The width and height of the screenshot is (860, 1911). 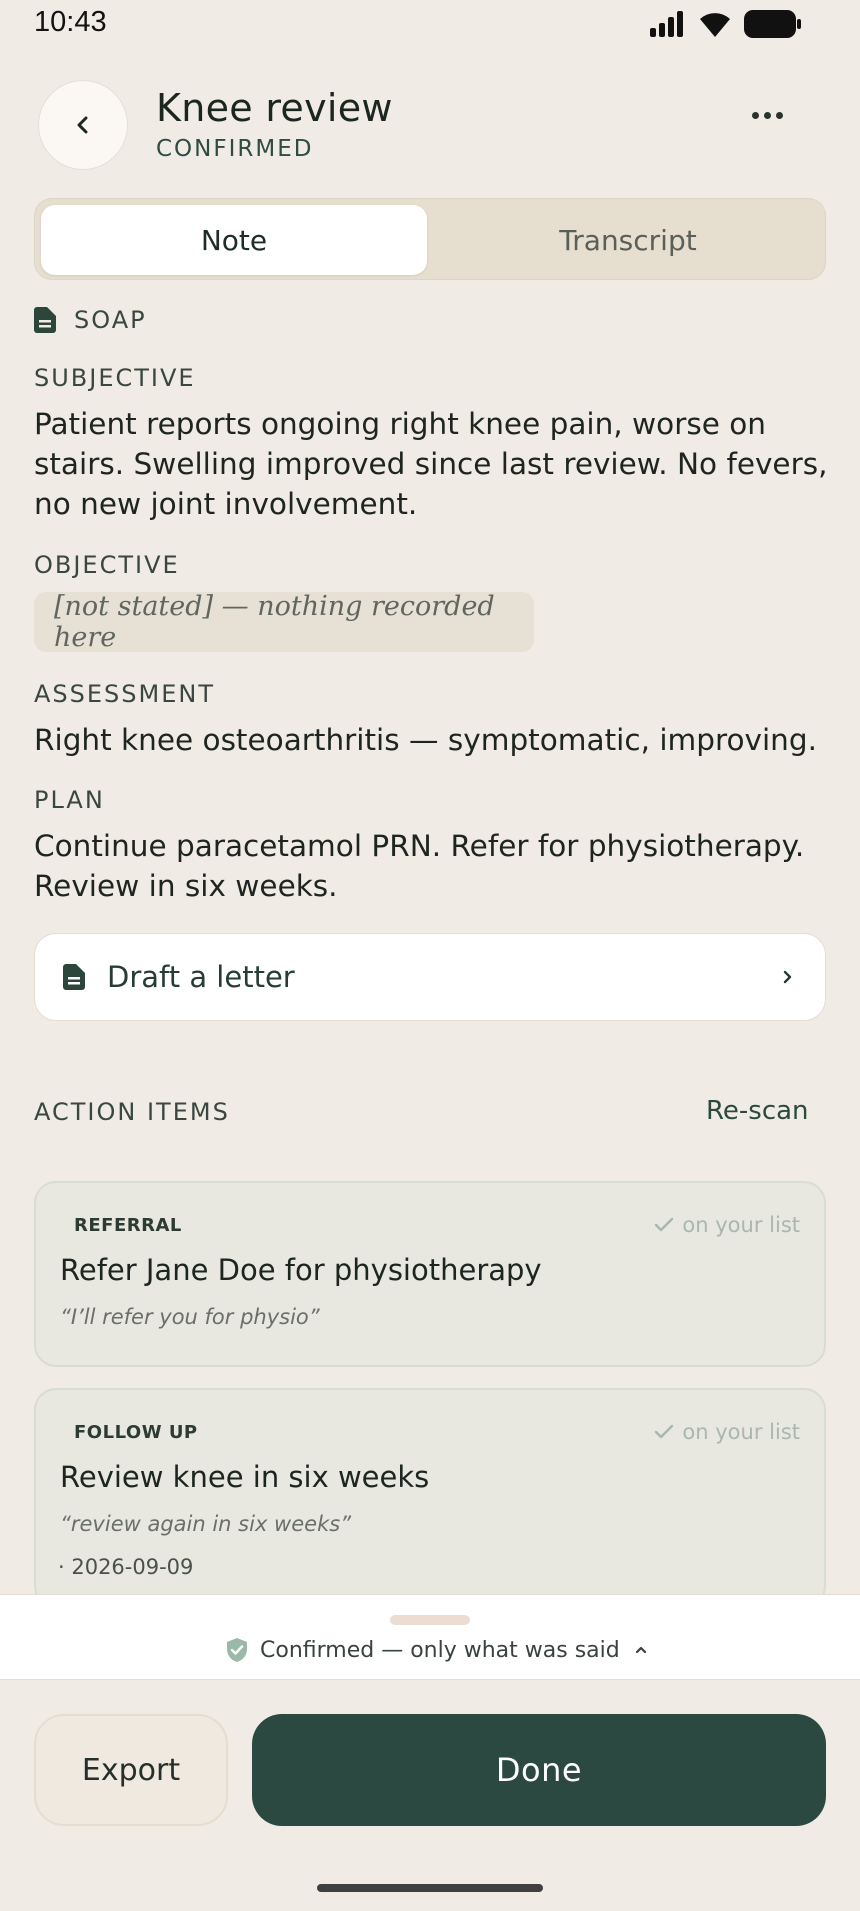 I want to click on status-icons, so click(x=726, y=24).